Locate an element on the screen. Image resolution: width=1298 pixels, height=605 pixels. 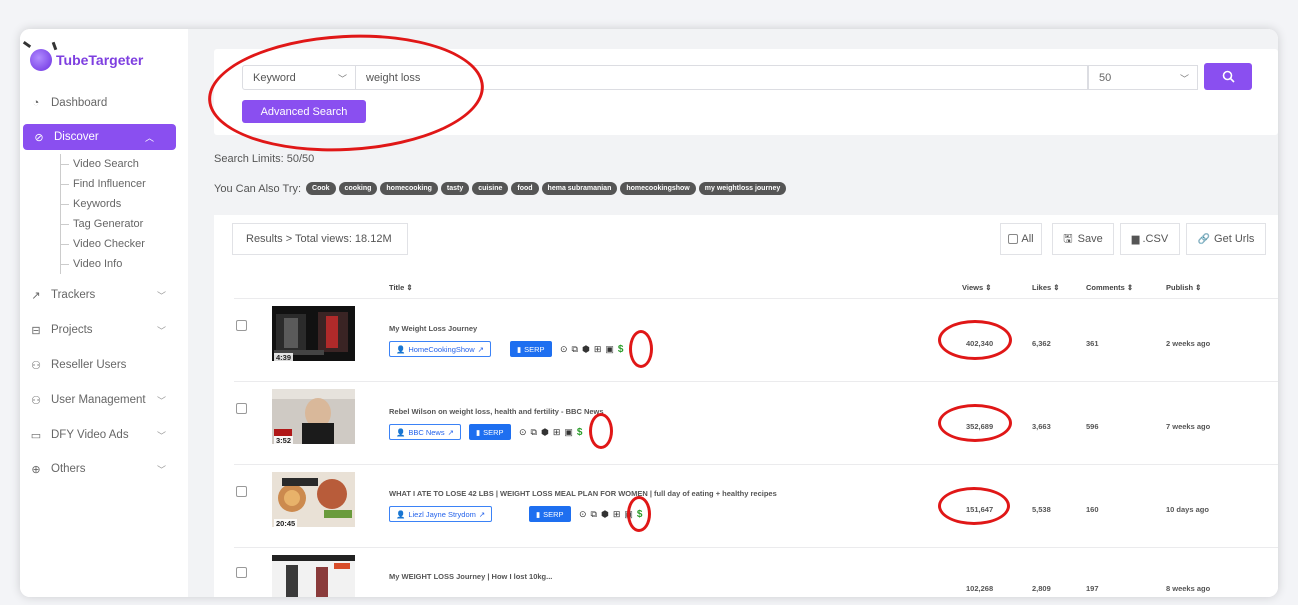
results-count-select: 50 ﹀ is located at coordinates (1143, 77).